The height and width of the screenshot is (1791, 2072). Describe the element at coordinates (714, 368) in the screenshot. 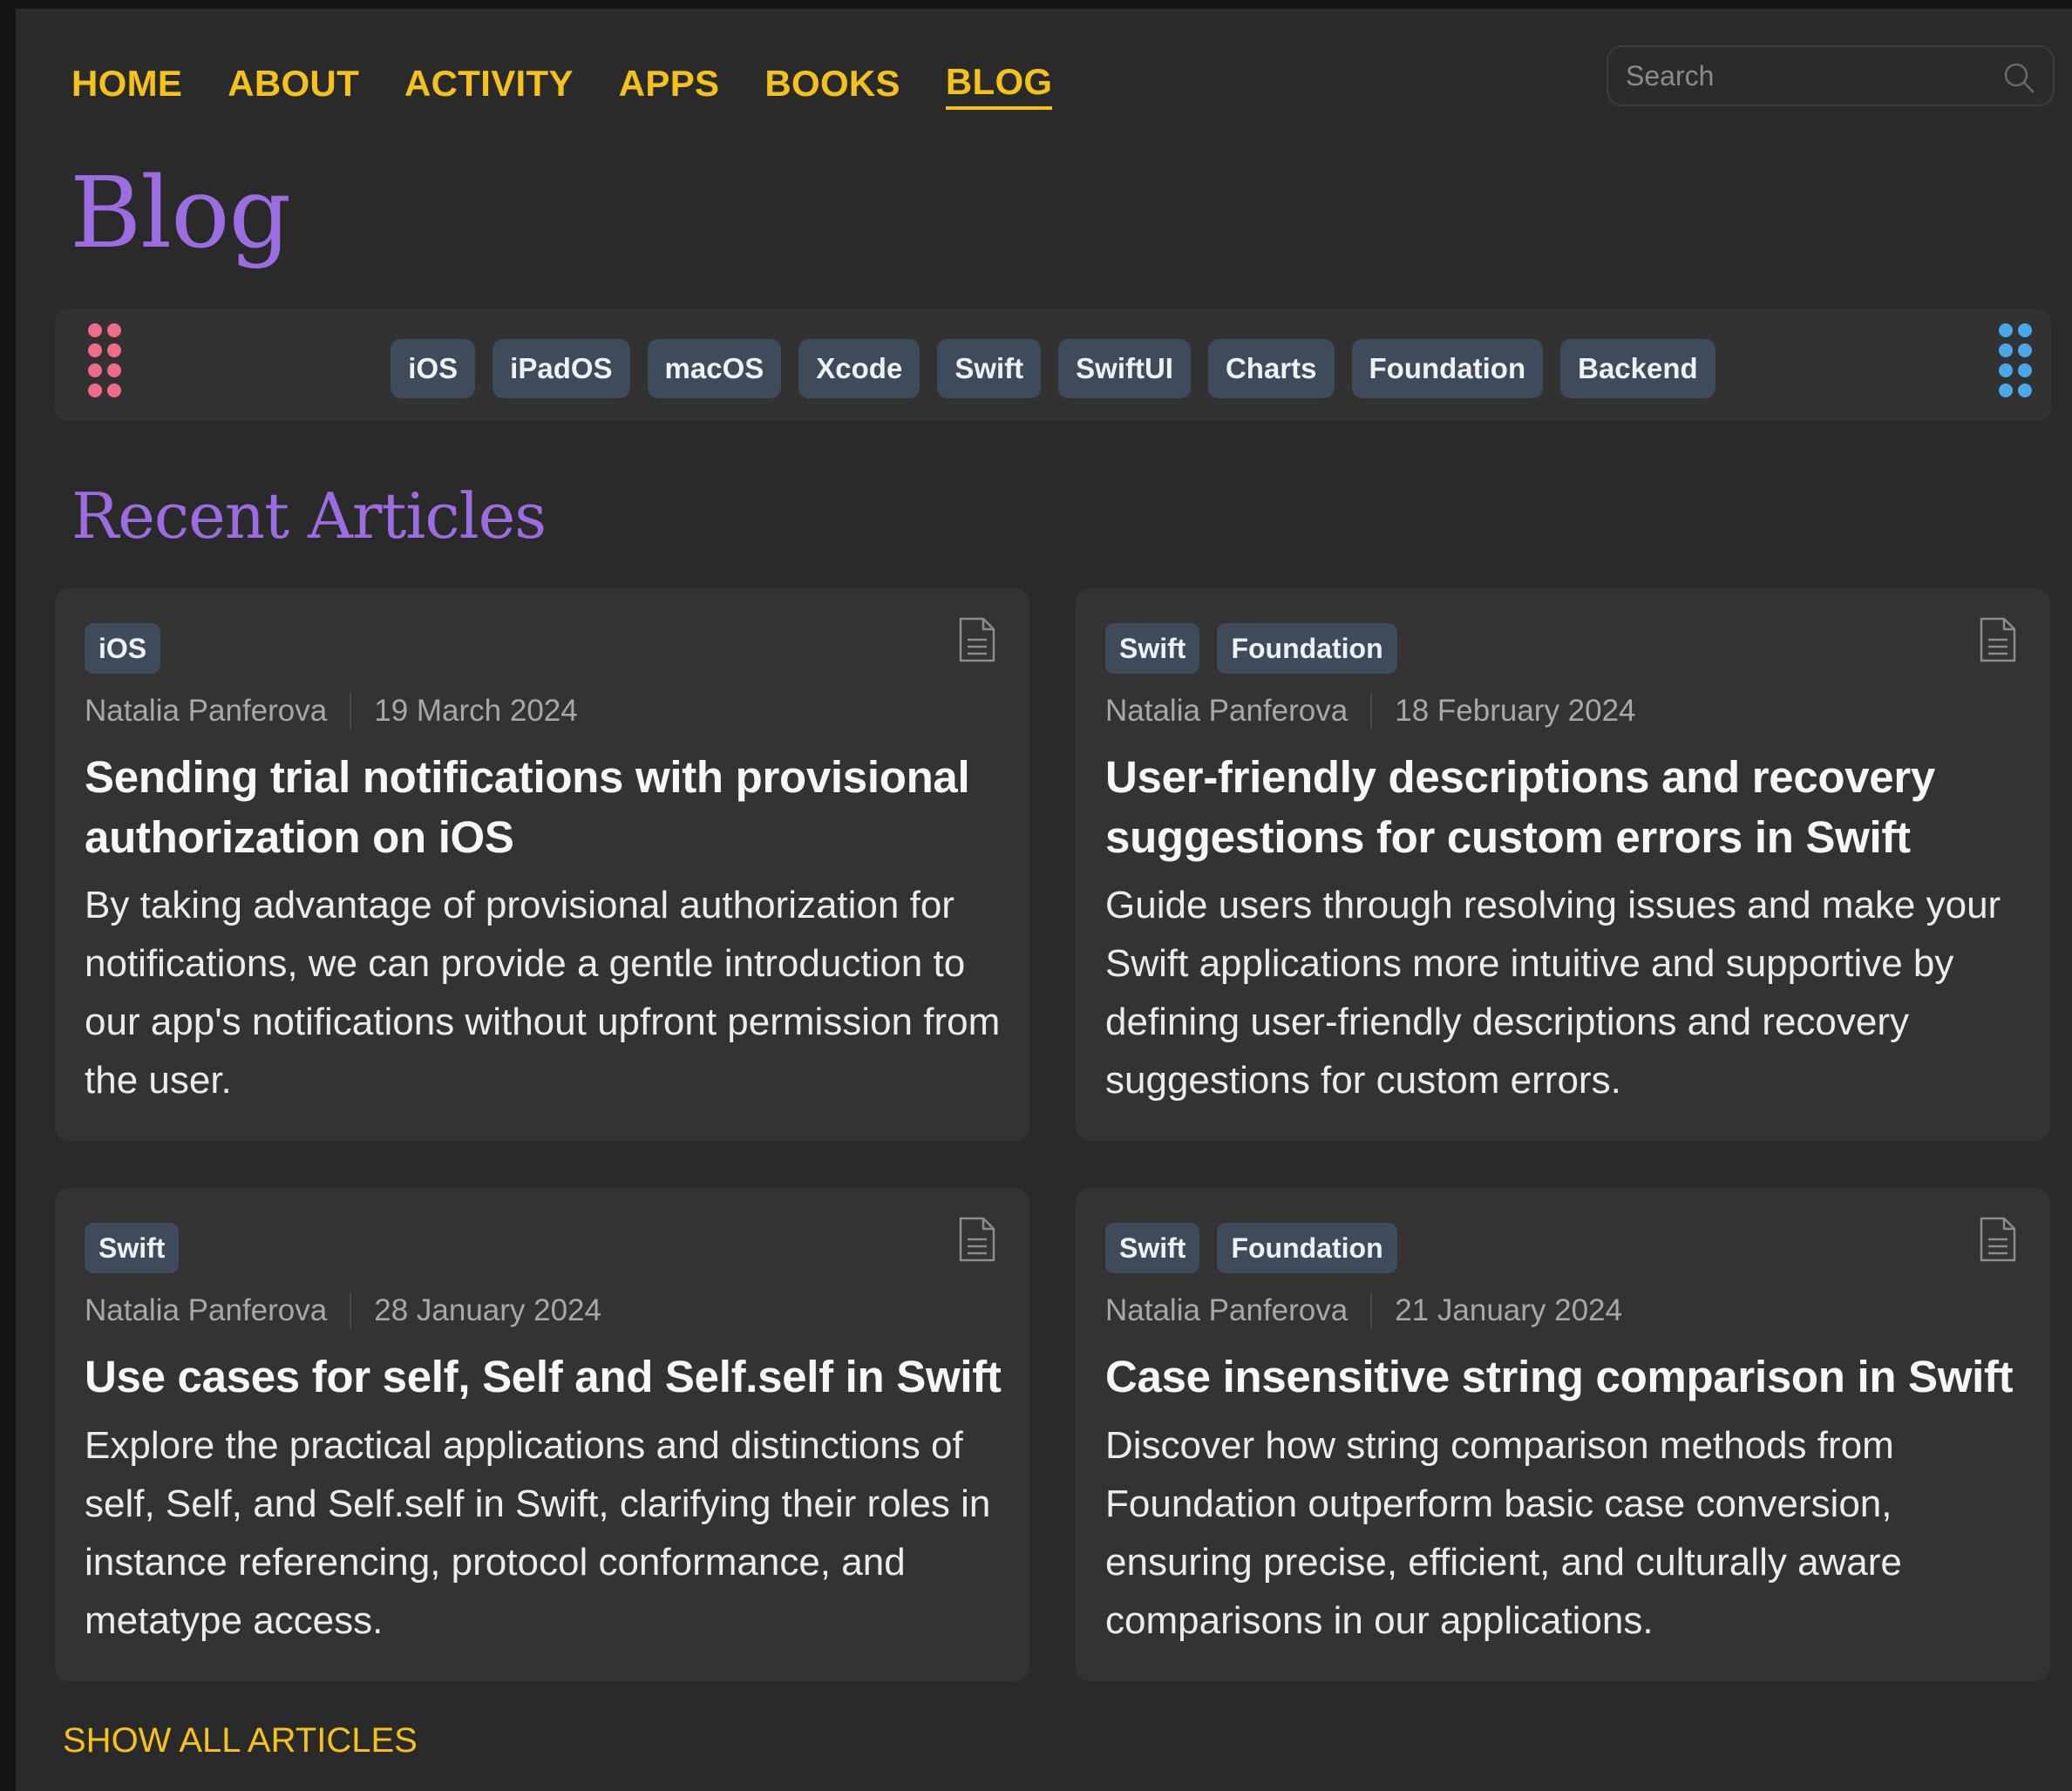

I see `tag-macos: macOS` at that location.